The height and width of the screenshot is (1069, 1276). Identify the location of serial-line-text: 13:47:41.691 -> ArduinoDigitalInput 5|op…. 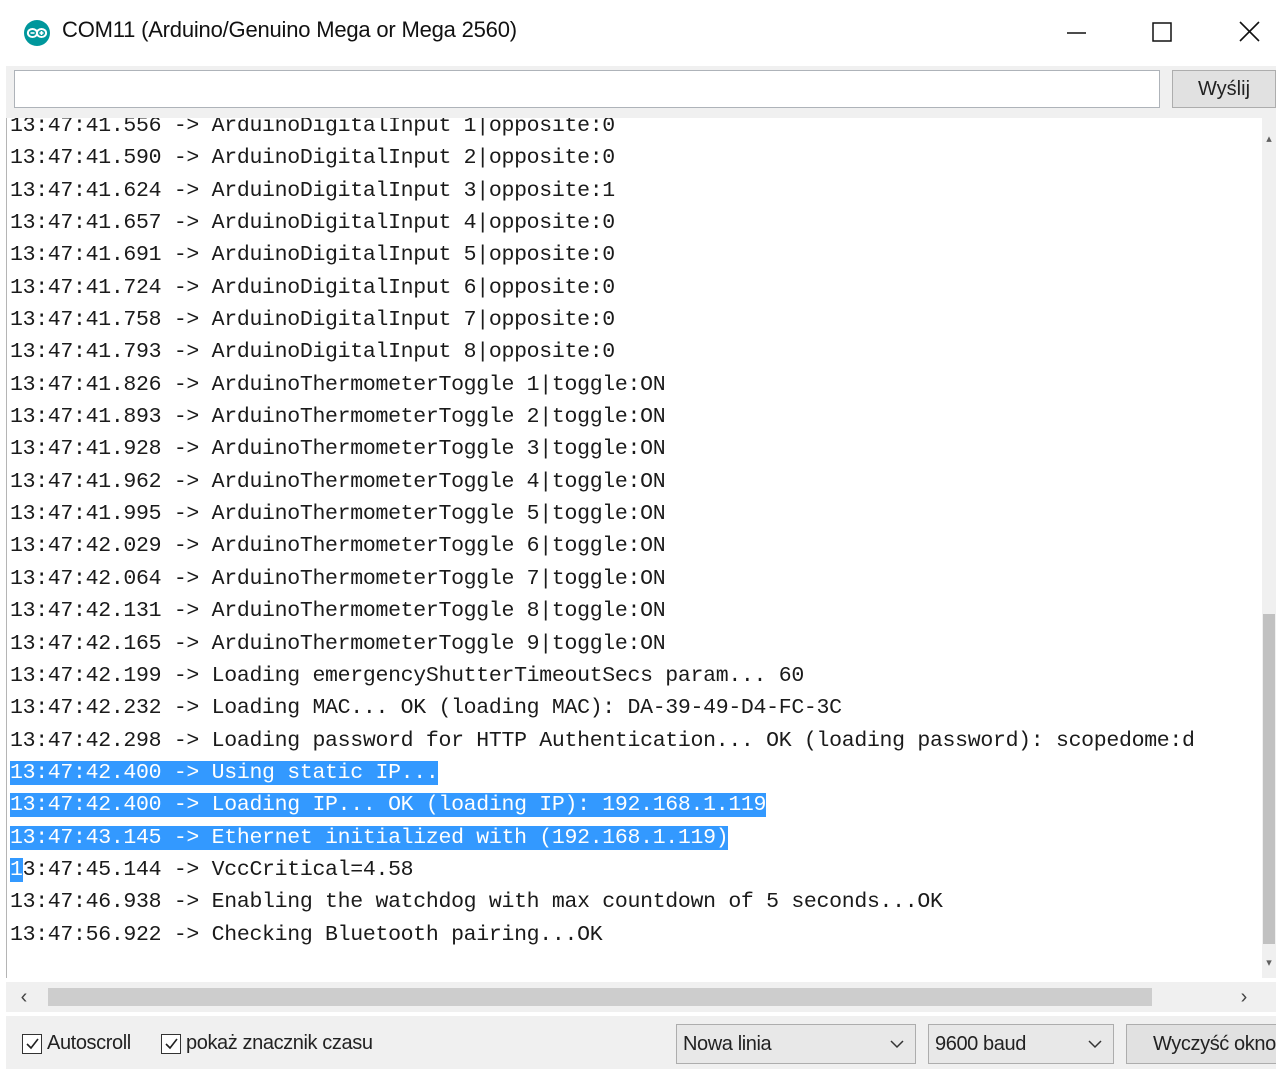
(312, 255).